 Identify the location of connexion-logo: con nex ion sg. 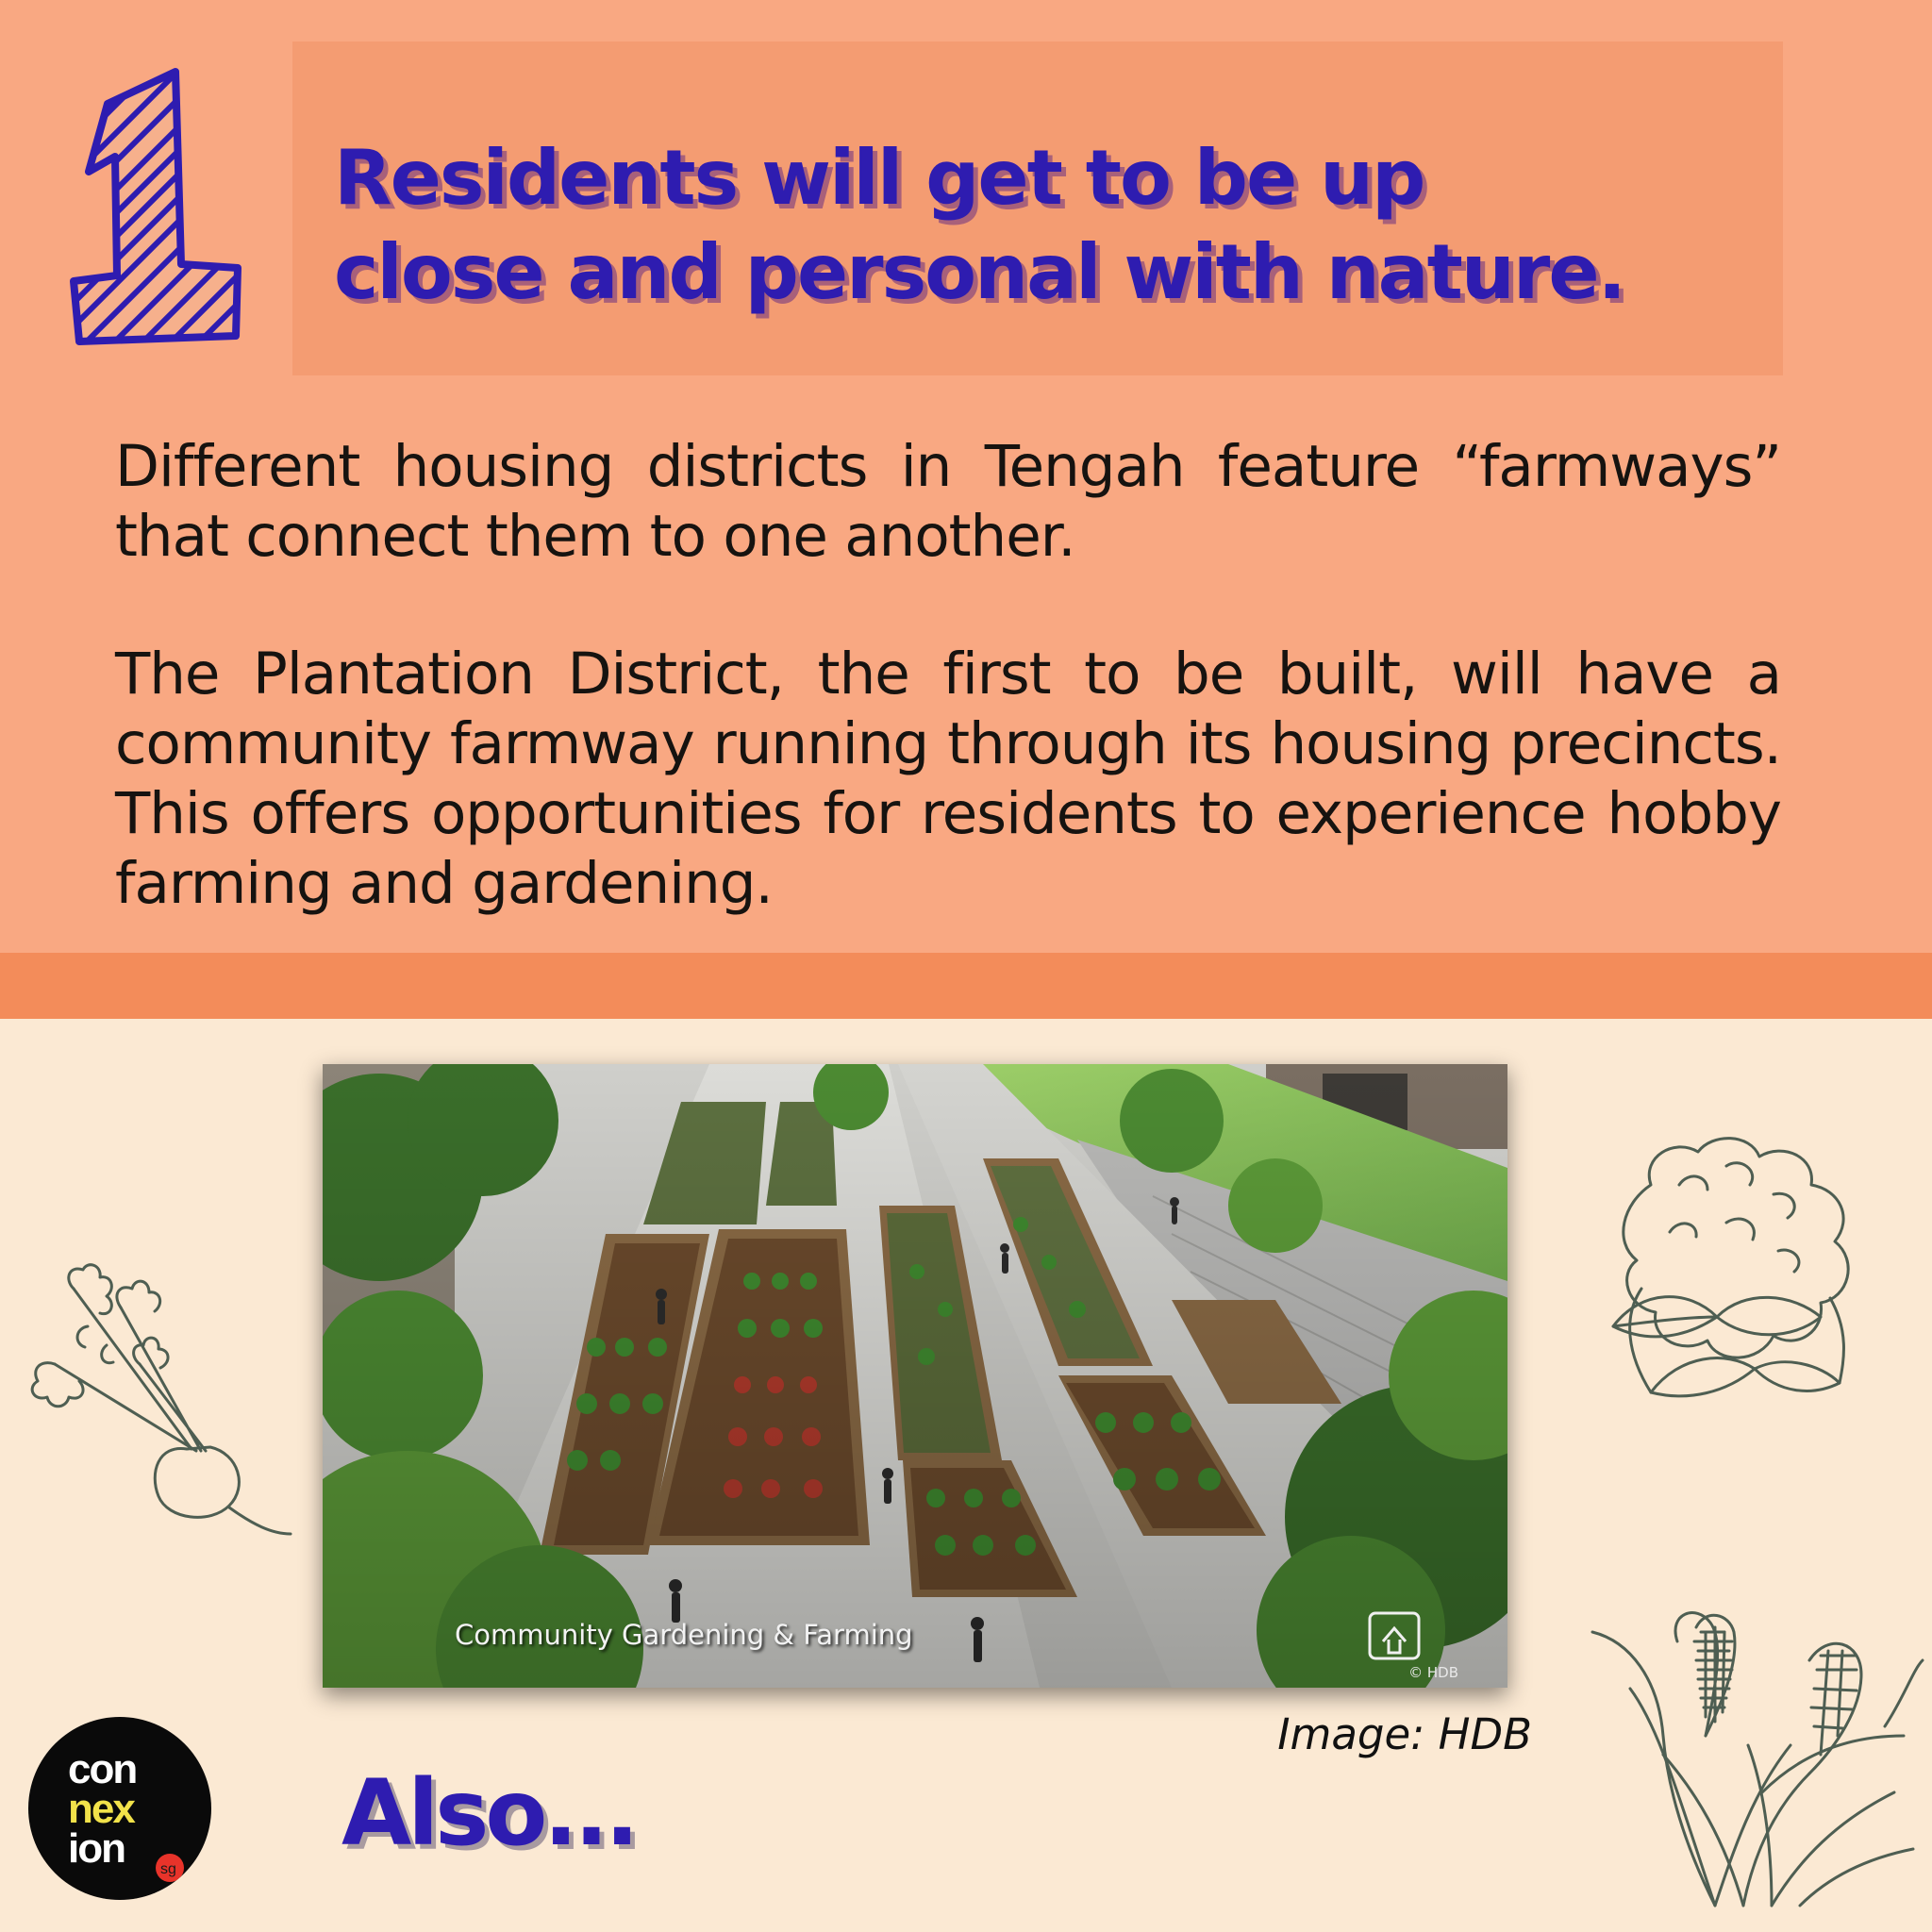
(119, 1809).